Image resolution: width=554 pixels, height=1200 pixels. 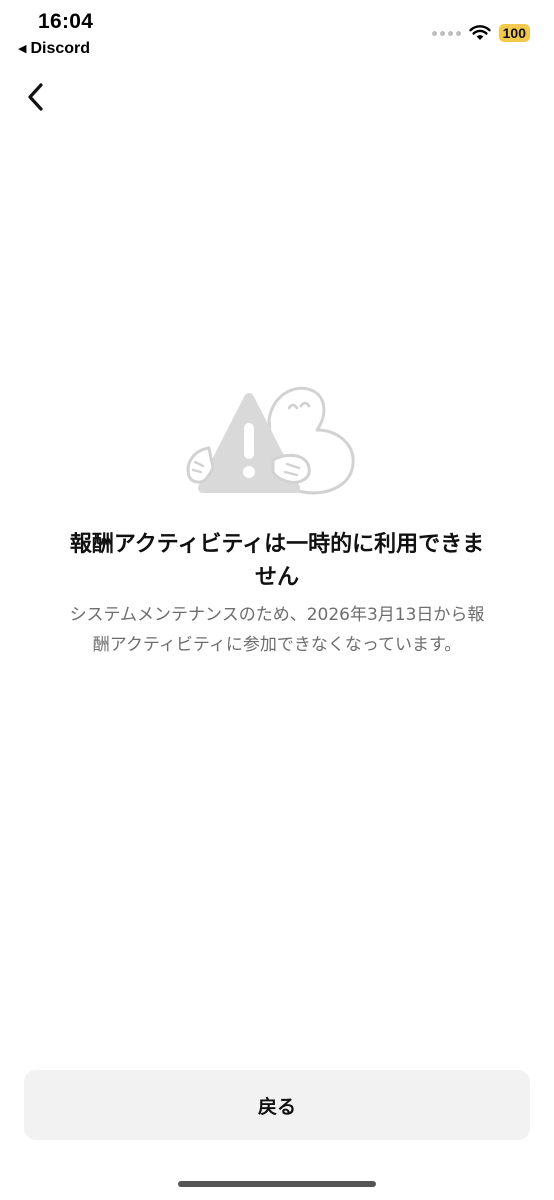 What do you see at coordinates (277, 561) in the screenshot?
I see `error-title: 報酬アクティビティは一時的に利用できません` at bounding box center [277, 561].